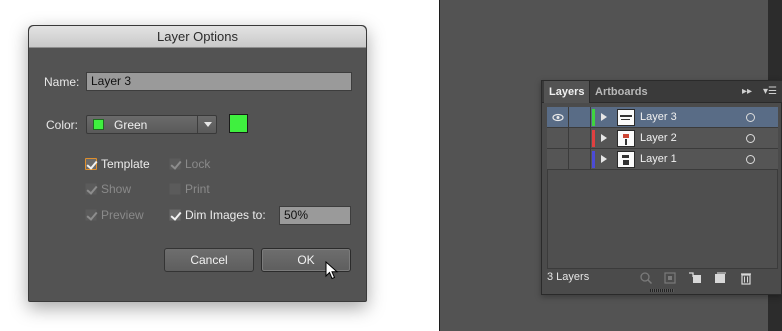 The height and width of the screenshot is (331, 782). I want to click on dim-images-label: Dim Images to:, so click(225, 215).